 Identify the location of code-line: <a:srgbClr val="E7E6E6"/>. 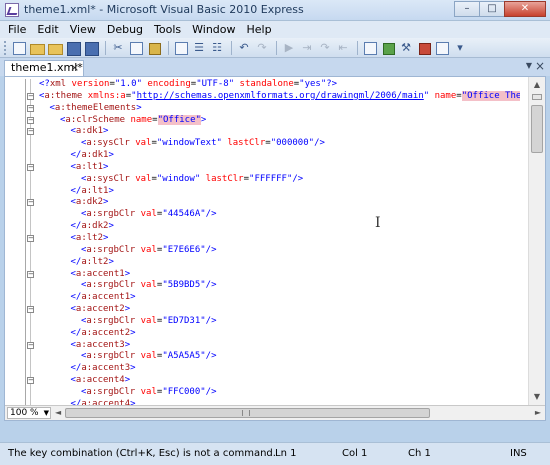
(262, 251).